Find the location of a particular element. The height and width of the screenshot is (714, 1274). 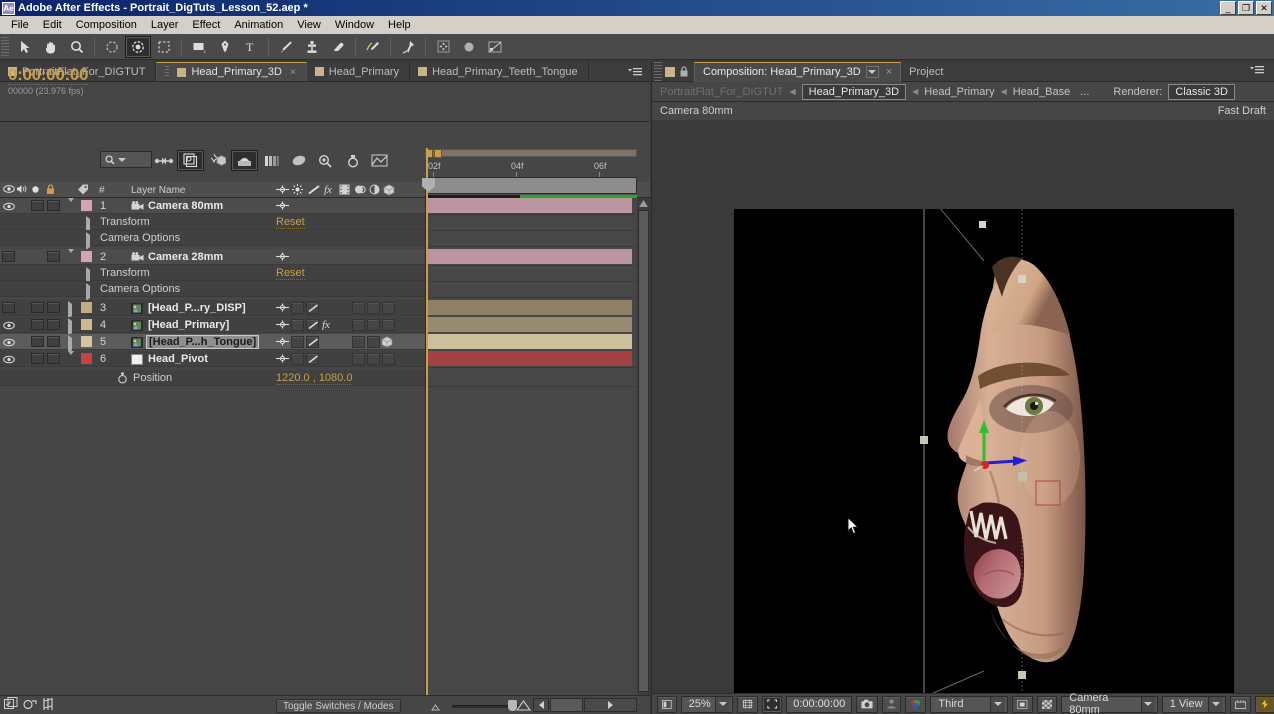

restore-button: ❐ is located at coordinates (1246, 8).